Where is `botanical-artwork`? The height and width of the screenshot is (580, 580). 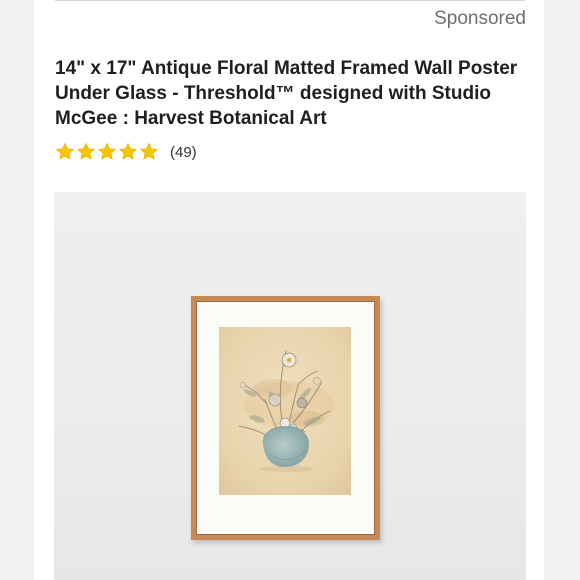 botanical-artwork is located at coordinates (285, 411).